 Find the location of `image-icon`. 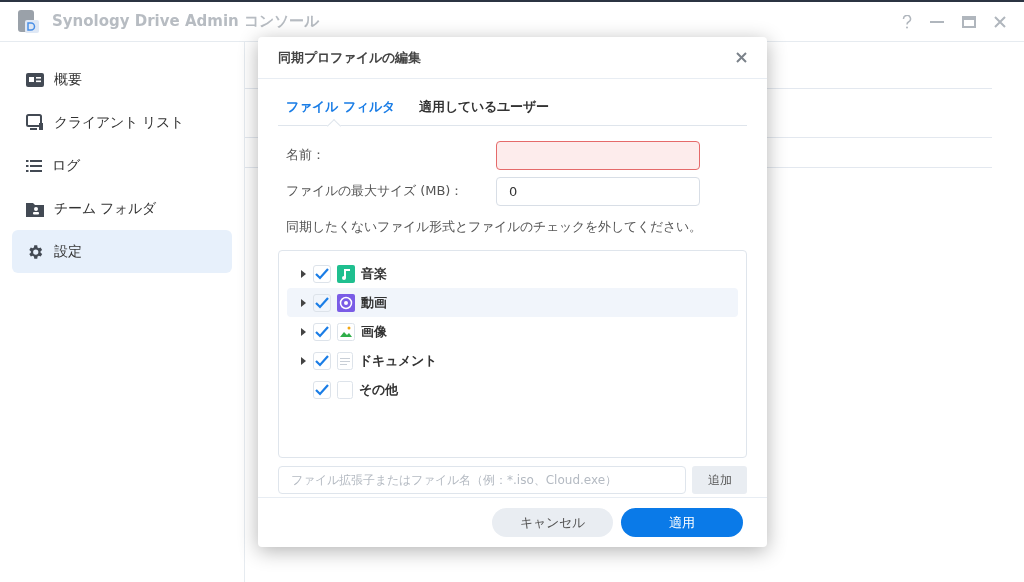

image-icon is located at coordinates (346, 331).